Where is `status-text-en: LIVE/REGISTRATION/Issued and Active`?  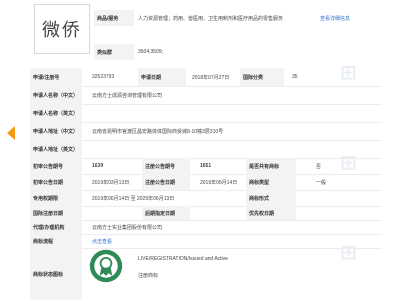 status-text-en: LIVE/REGISTRATION/Issued and Active is located at coordinates (183, 259).